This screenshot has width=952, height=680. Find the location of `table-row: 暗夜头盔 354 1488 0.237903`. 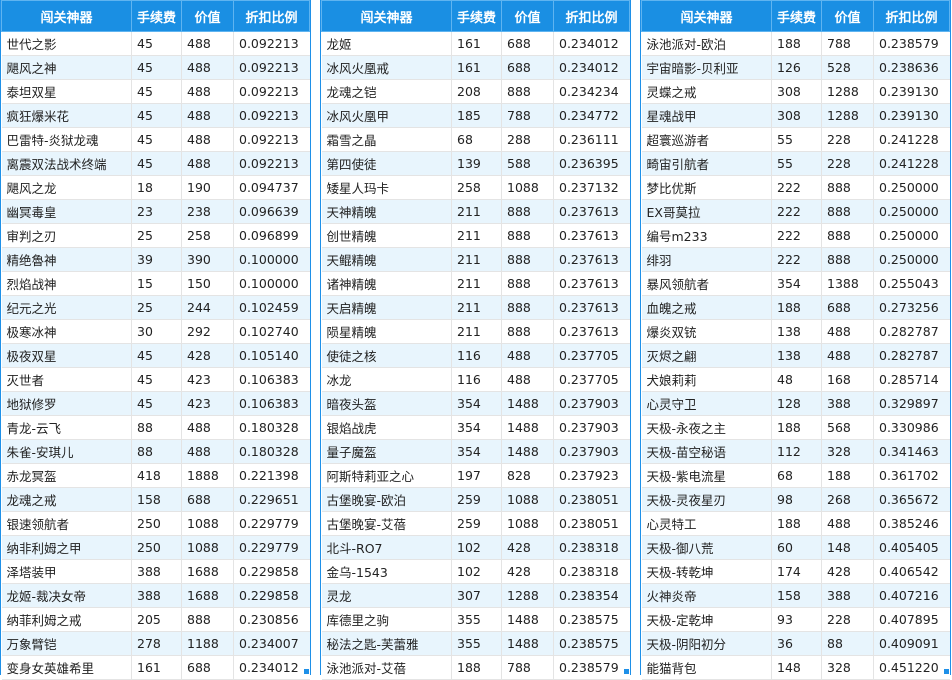

table-row: 暗夜头盔 354 1488 0.237903 is located at coordinates (475, 403).